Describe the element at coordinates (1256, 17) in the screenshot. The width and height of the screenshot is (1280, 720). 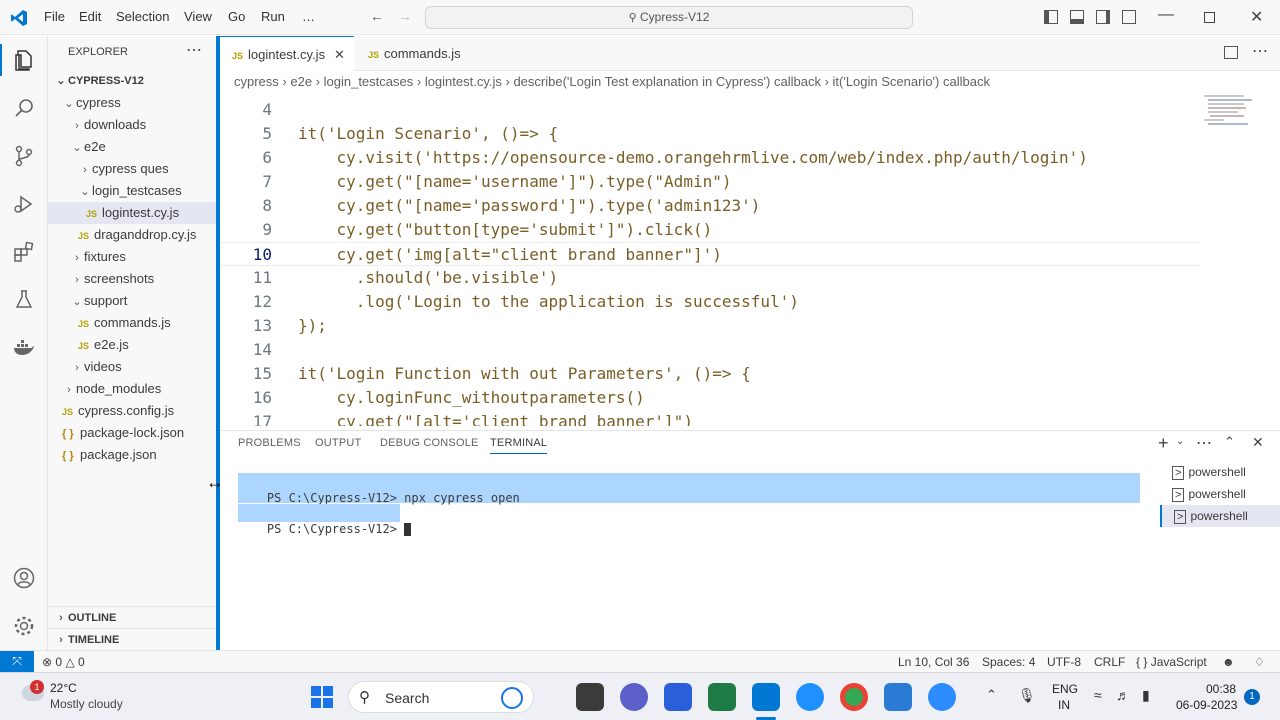
I see `close-window-icon: ✕` at that location.